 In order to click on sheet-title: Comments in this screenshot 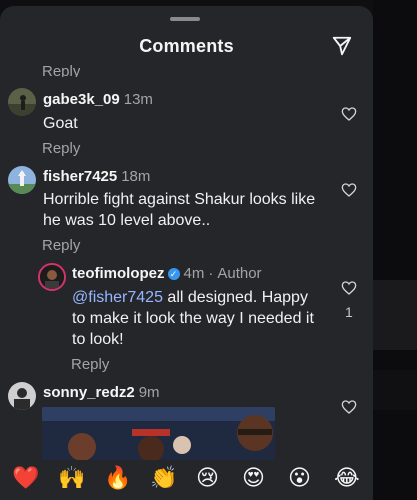, I will do `click(186, 46)`.